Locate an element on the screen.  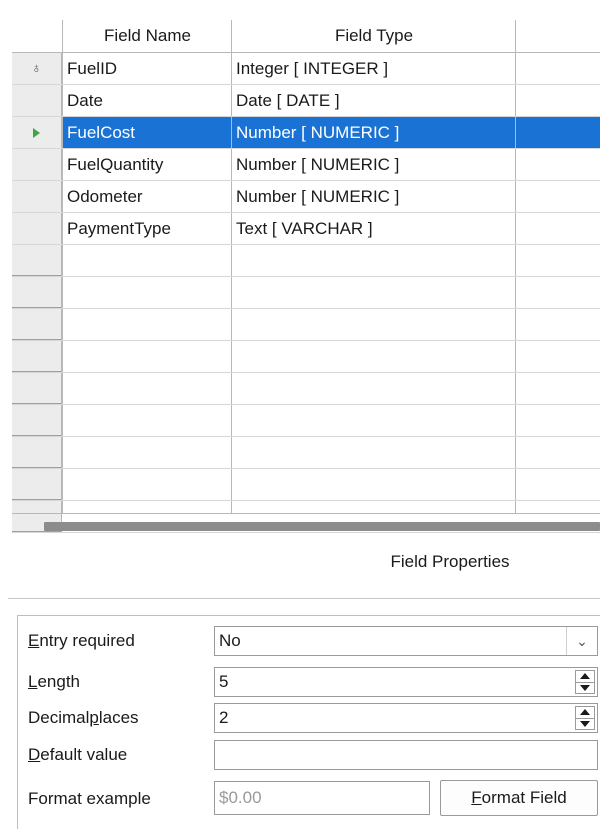
length-stepper is located at coordinates (585, 682).